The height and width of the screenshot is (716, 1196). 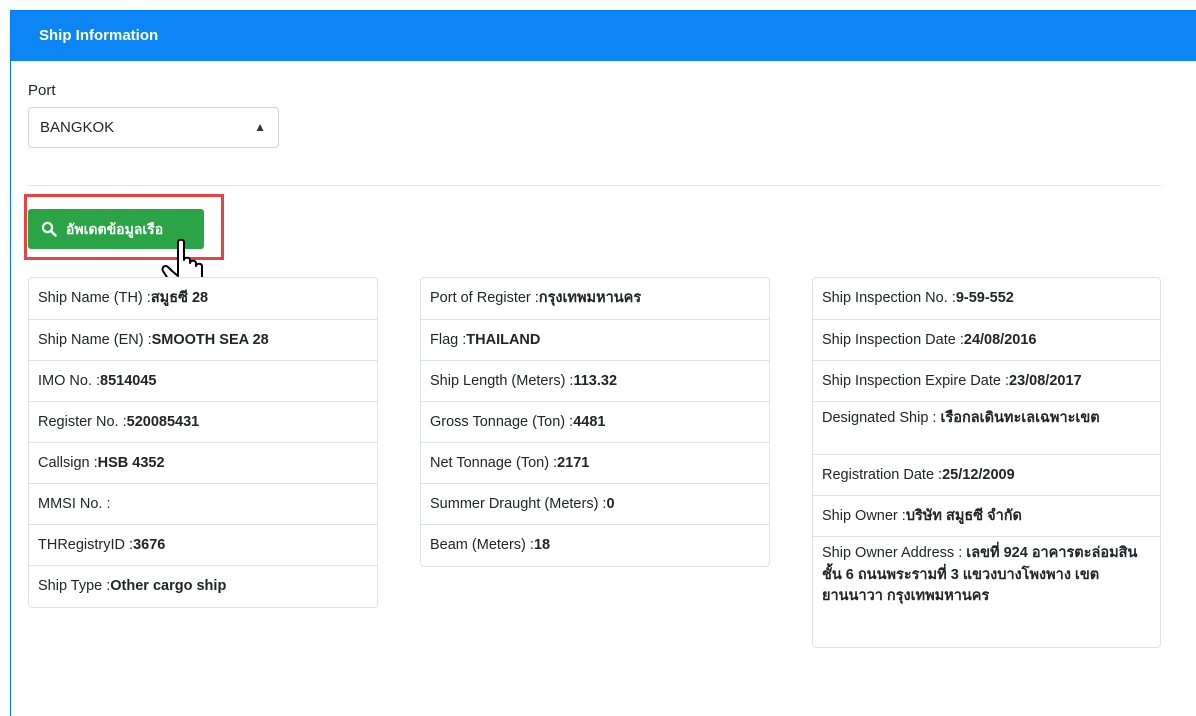 What do you see at coordinates (77, 127) in the screenshot?
I see `port-select-value: BANGKOK` at bounding box center [77, 127].